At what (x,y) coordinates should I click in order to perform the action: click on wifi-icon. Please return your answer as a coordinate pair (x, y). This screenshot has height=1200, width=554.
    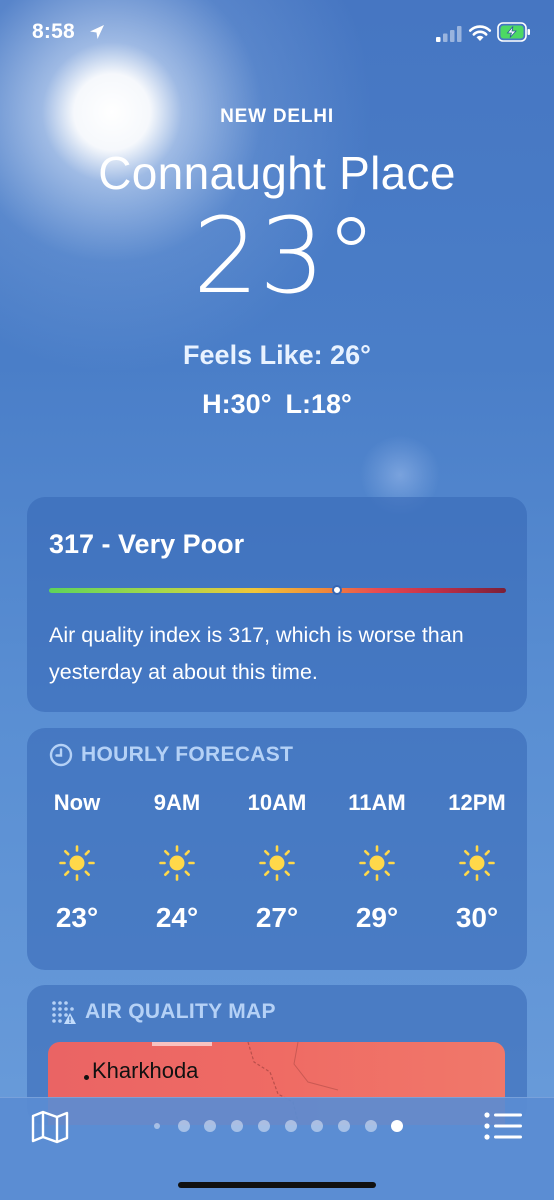
    Looking at the image, I should click on (480, 33).